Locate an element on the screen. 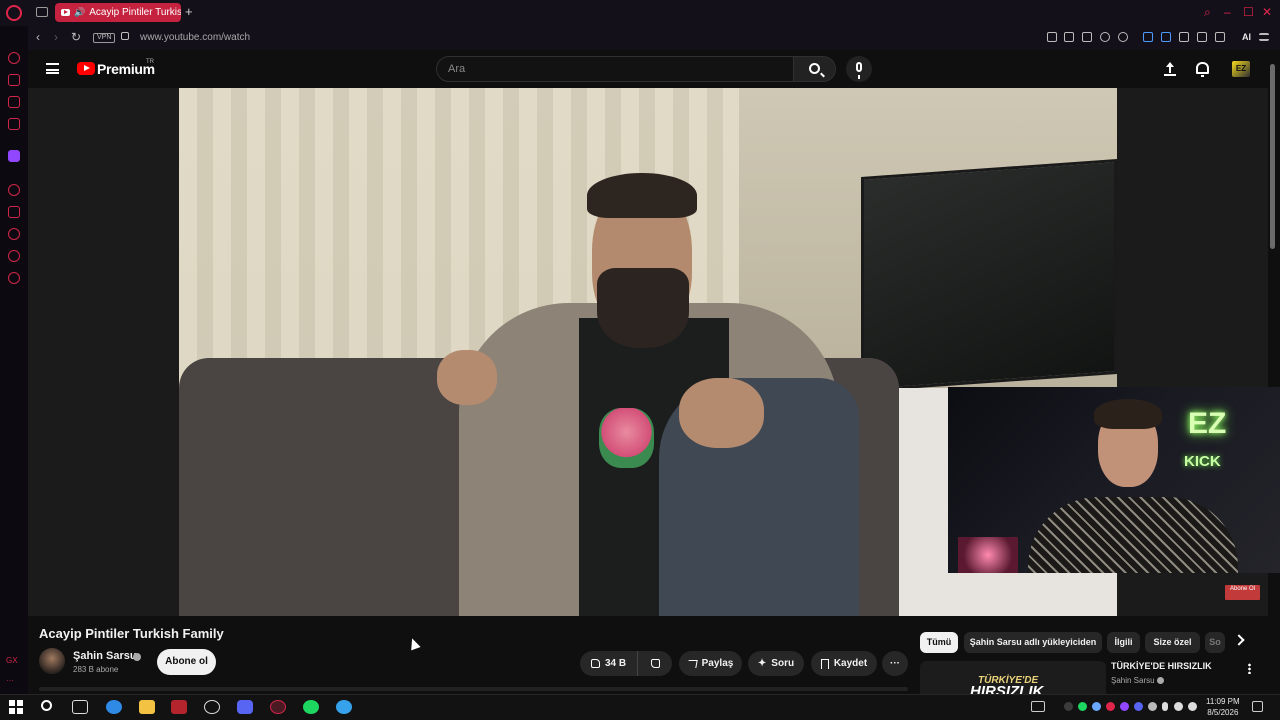 The height and width of the screenshot is (720, 1280). channel-avatar is located at coordinates (52, 661).